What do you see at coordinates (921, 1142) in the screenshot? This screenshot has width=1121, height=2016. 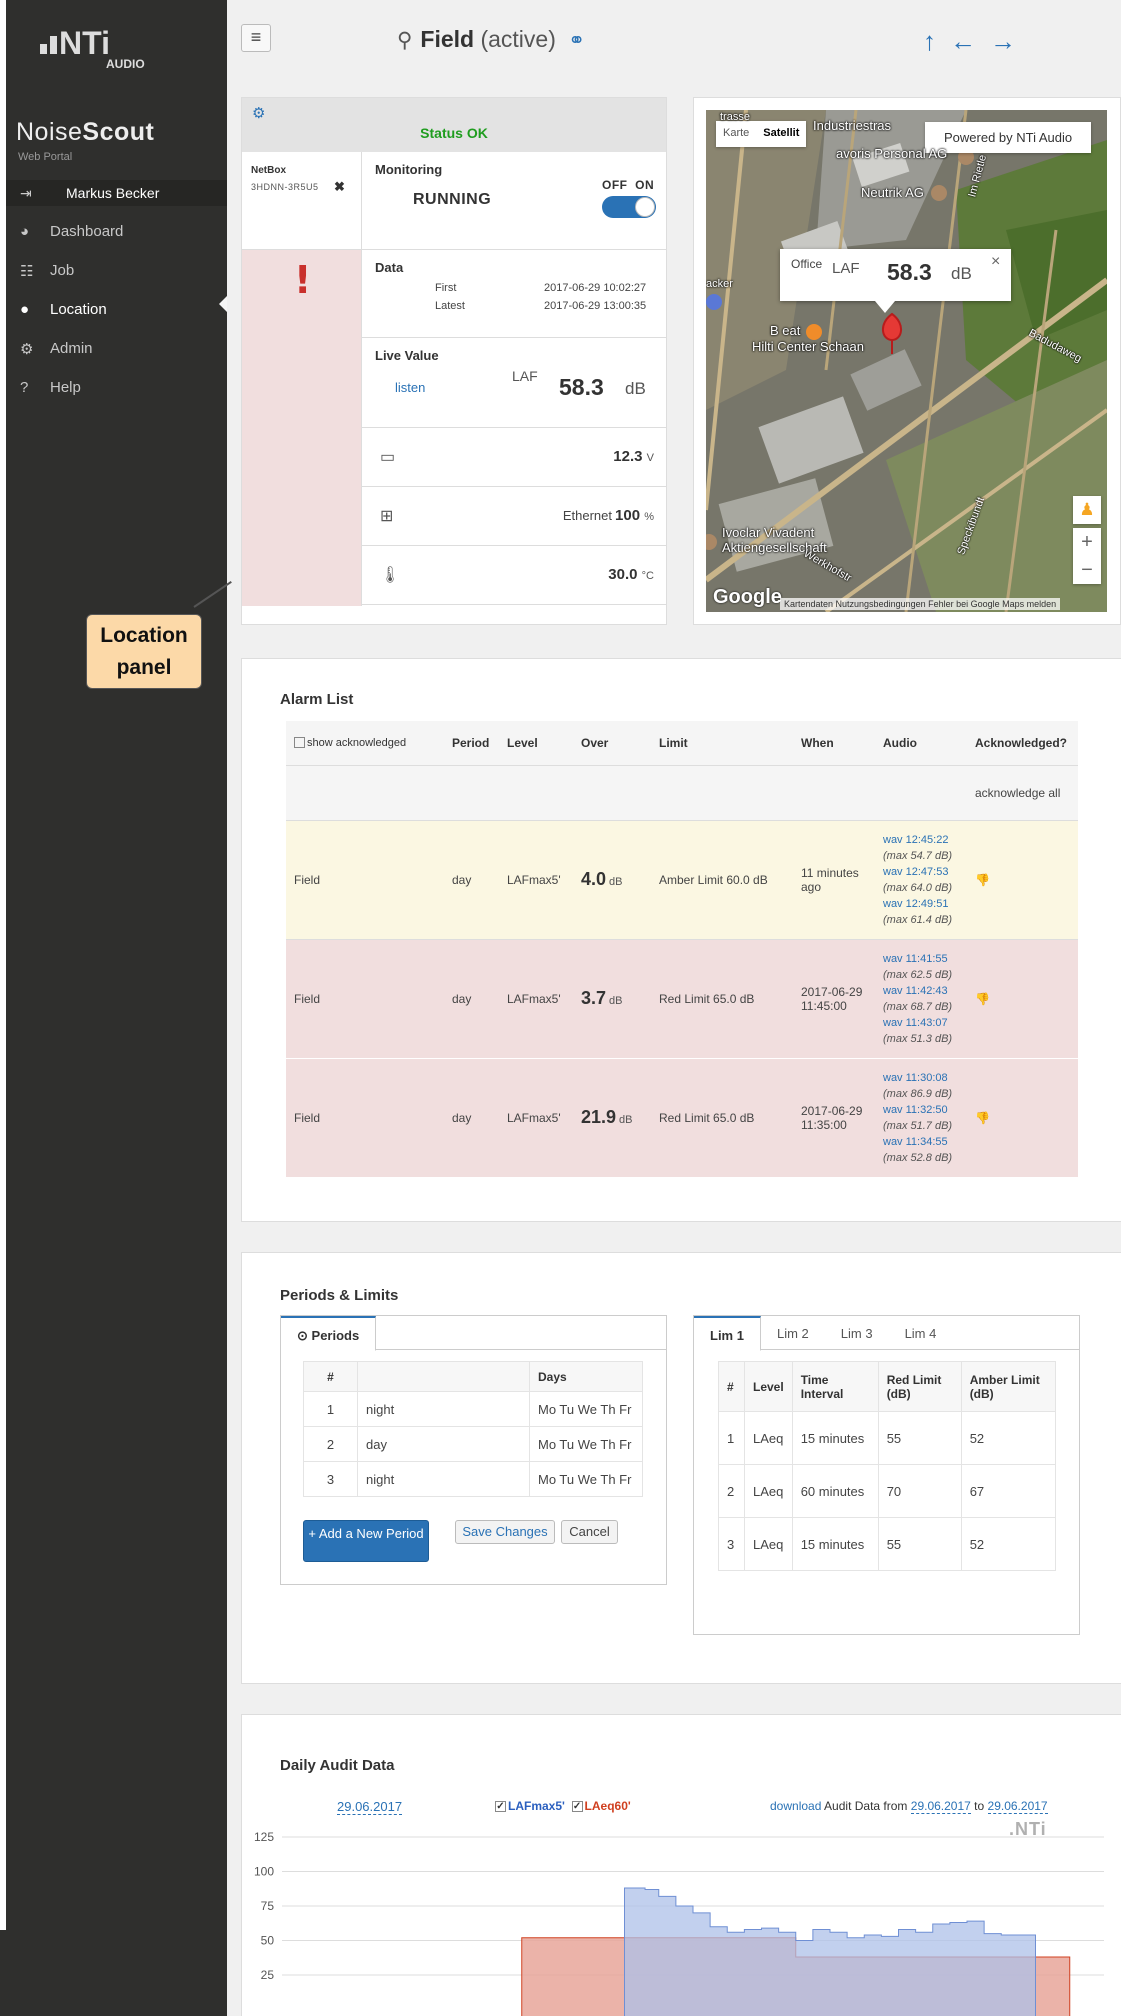 I see `wav-link: wav 11:34:55` at bounding box center [921, 1142].